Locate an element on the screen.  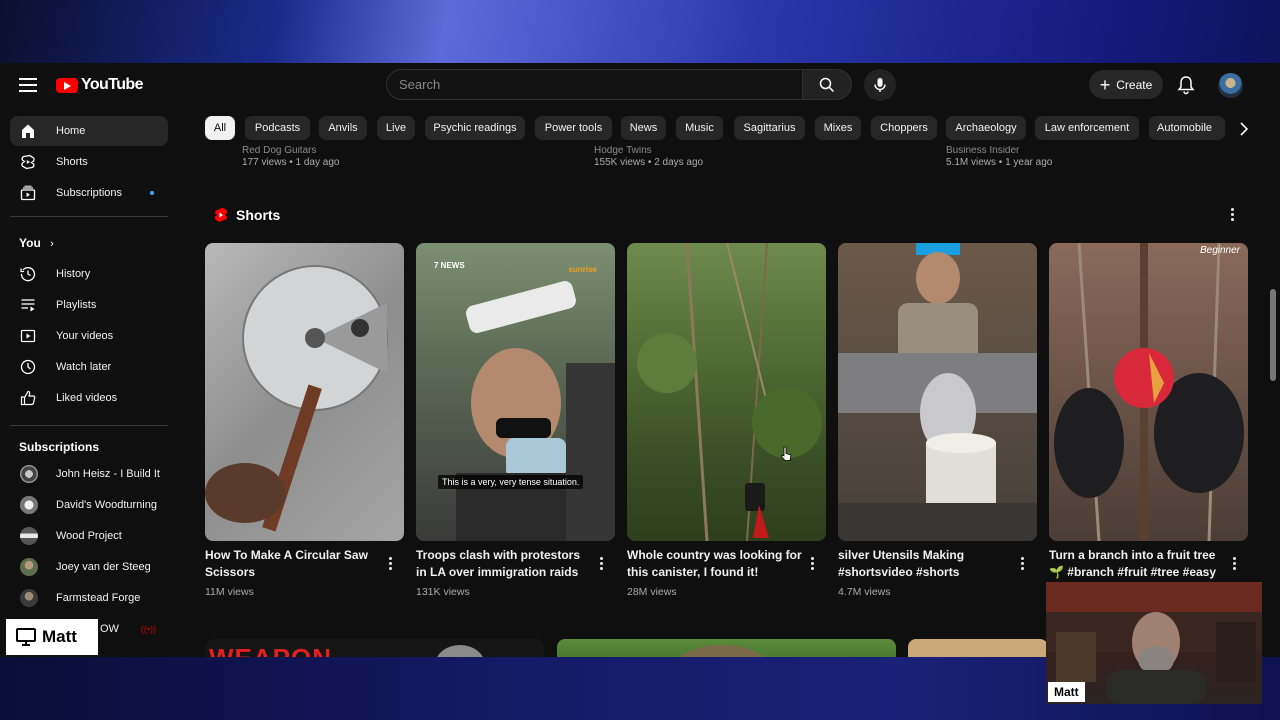
subscription-name: Wood Project is located at coordinates (89, 536).